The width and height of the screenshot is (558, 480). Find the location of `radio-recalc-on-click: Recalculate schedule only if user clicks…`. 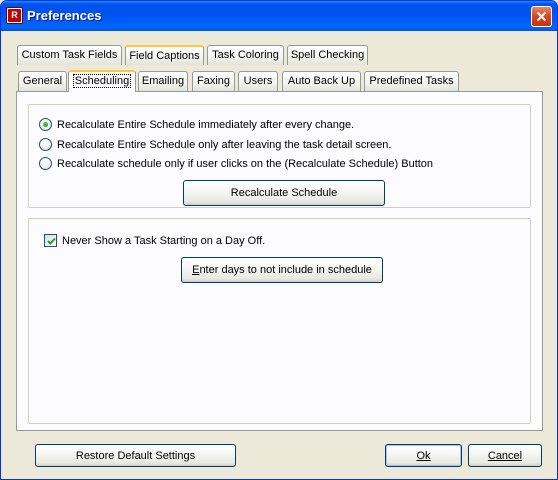

radio-recalc-on-click: Recalculate schedule only if user clicks… is located at coordinates (236, 163).